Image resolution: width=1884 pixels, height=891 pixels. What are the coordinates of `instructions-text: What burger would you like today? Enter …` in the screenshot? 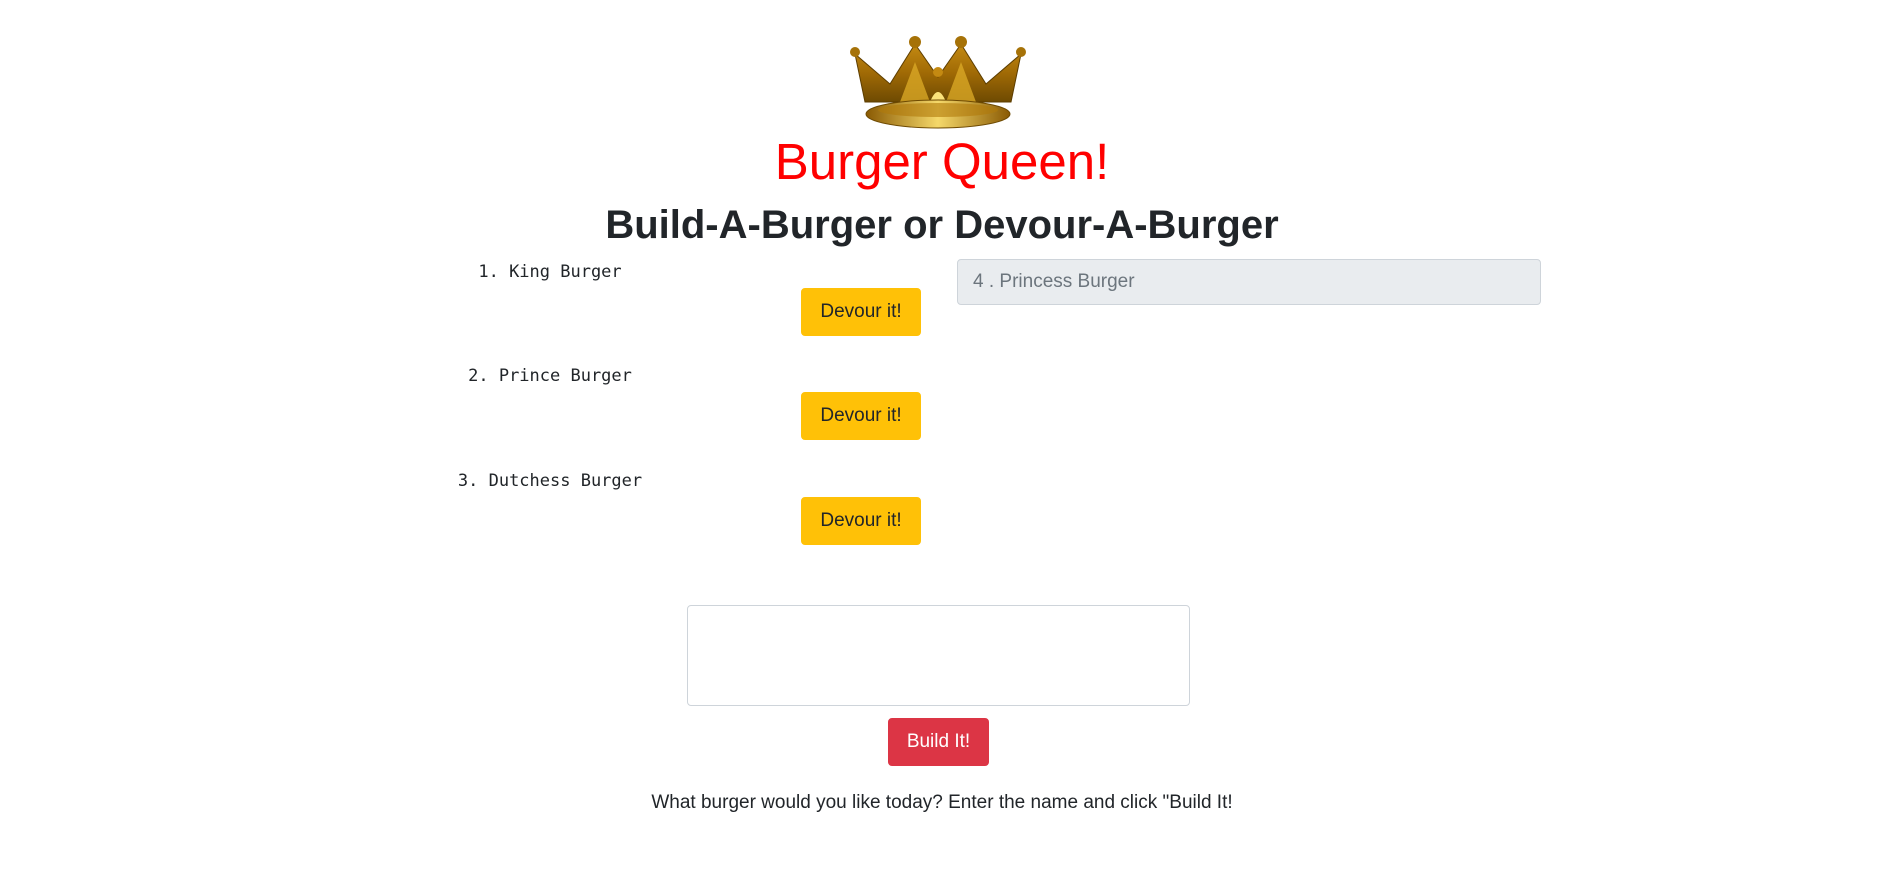 It's located at (942, 802).